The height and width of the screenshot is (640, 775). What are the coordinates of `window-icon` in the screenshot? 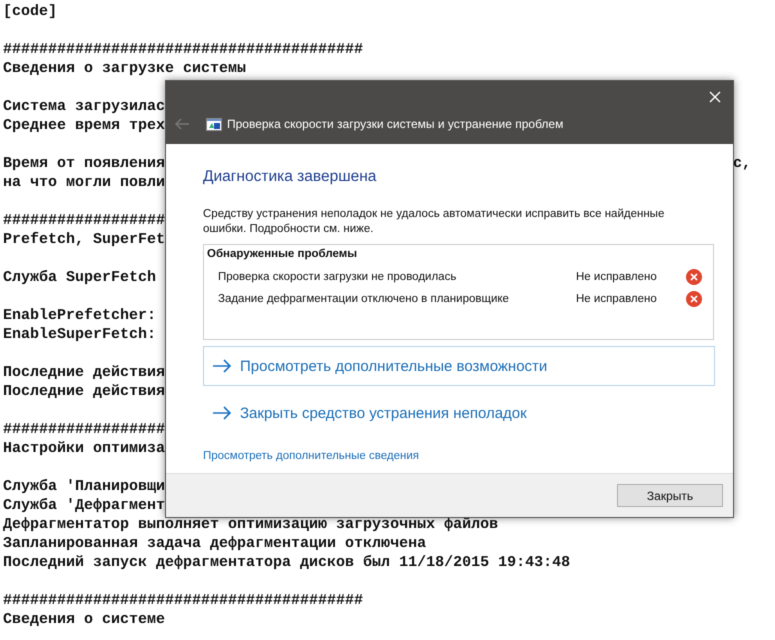 It's located at (214, 124).